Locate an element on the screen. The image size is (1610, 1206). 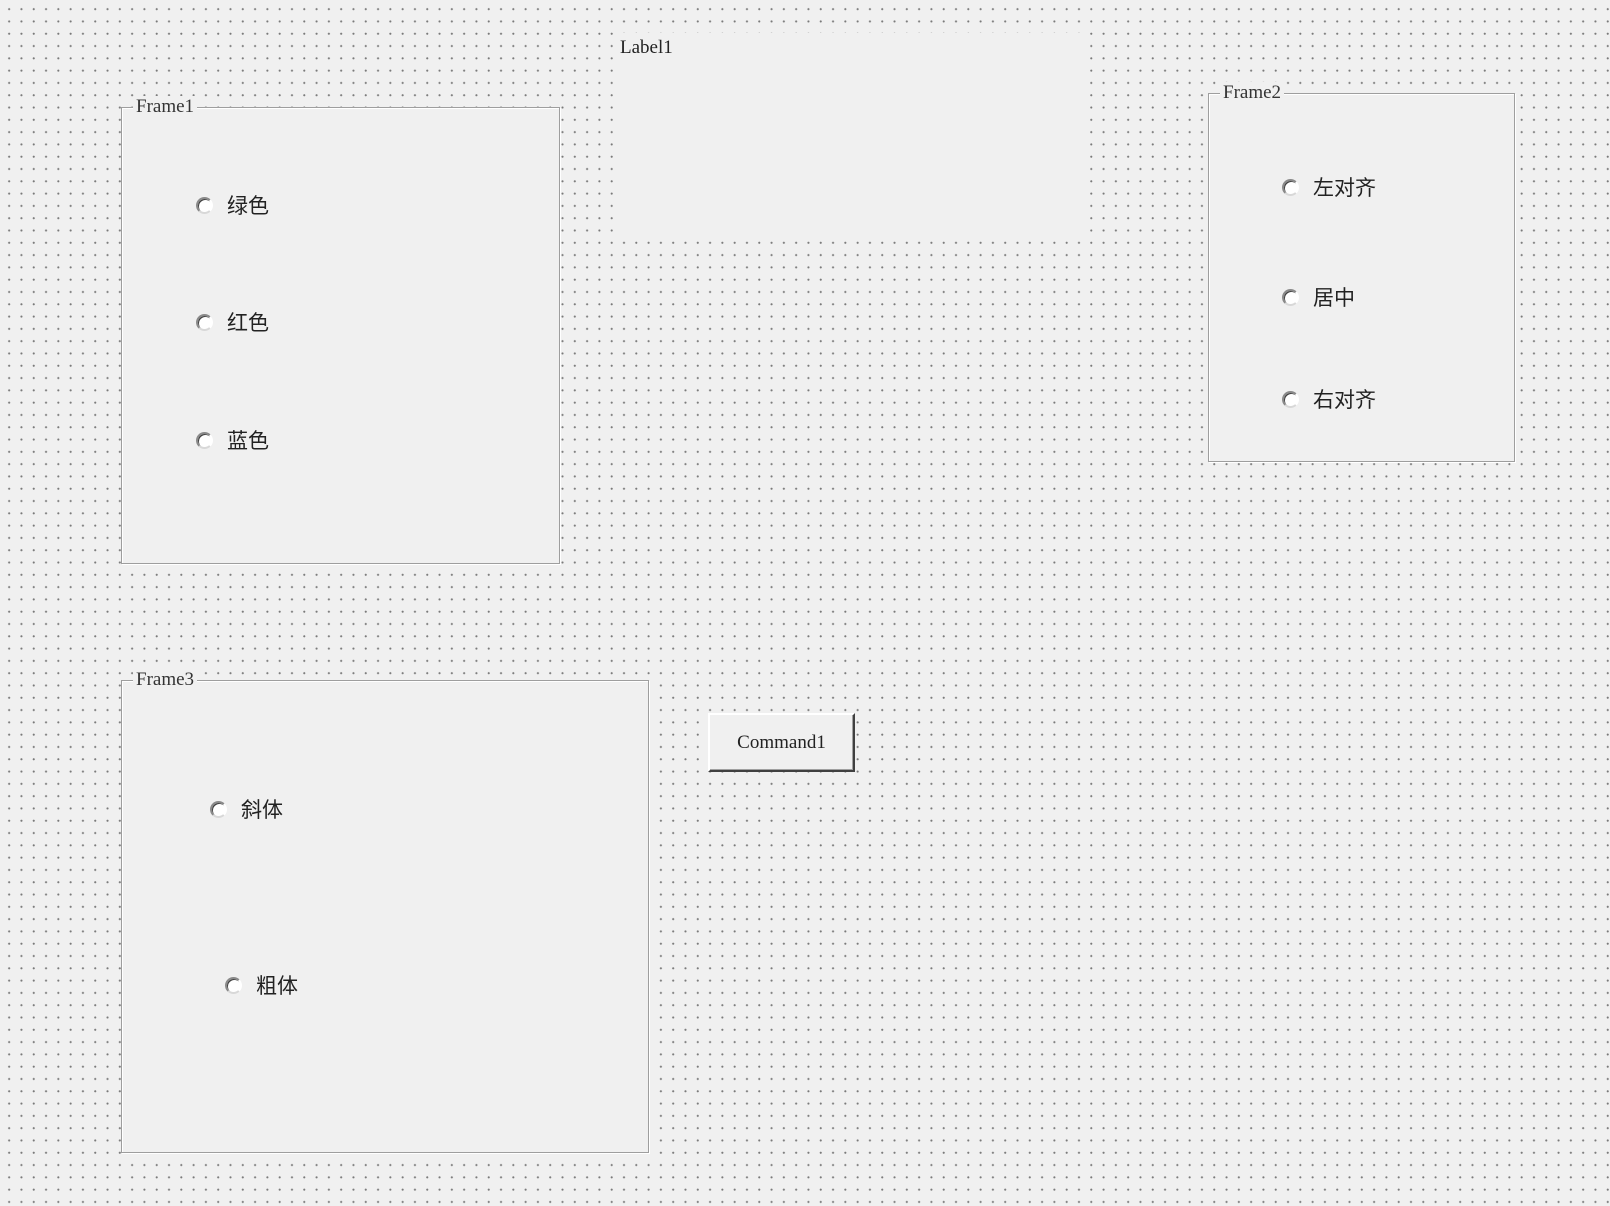
frame1-caption: Frame1 is located at coordinates (165, 107).